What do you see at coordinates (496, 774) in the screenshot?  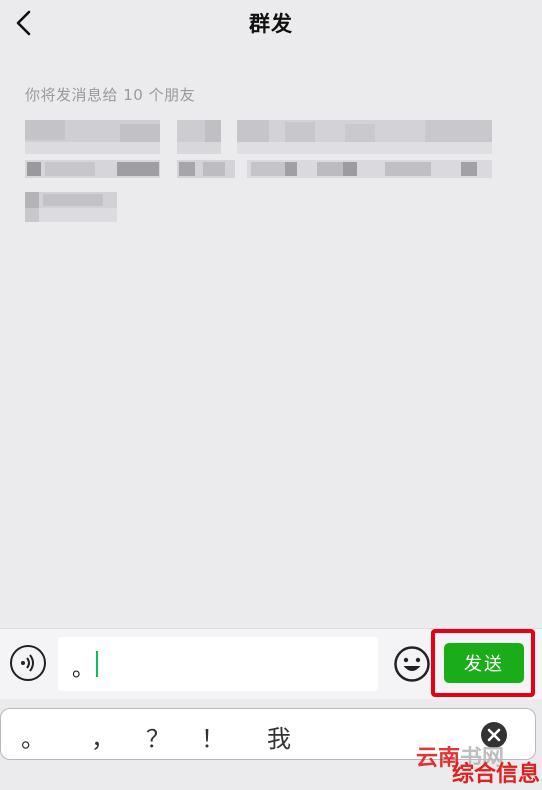 I see `watermark-line2: 综合信息` at bounding box center [496, 774].